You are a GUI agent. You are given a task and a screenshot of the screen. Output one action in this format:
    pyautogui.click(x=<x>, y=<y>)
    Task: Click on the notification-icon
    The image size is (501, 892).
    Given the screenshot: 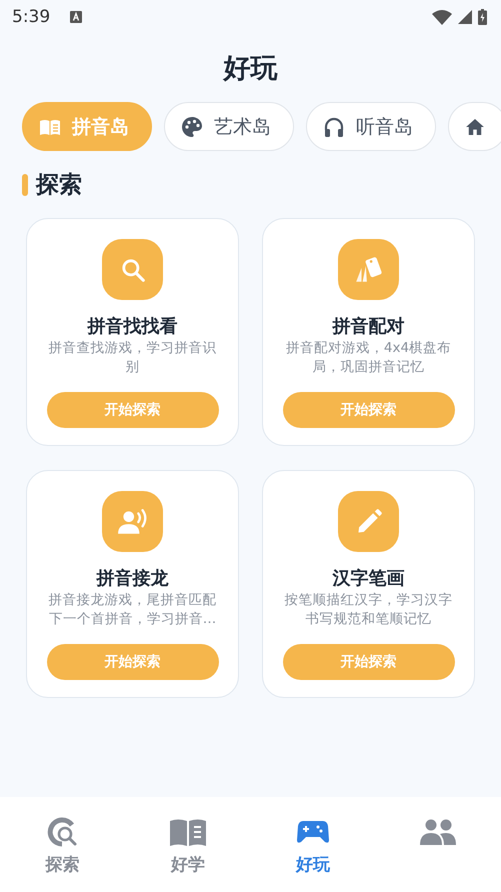 What is the action you would take?
    pyautogui.click(x=76, y=17)
    